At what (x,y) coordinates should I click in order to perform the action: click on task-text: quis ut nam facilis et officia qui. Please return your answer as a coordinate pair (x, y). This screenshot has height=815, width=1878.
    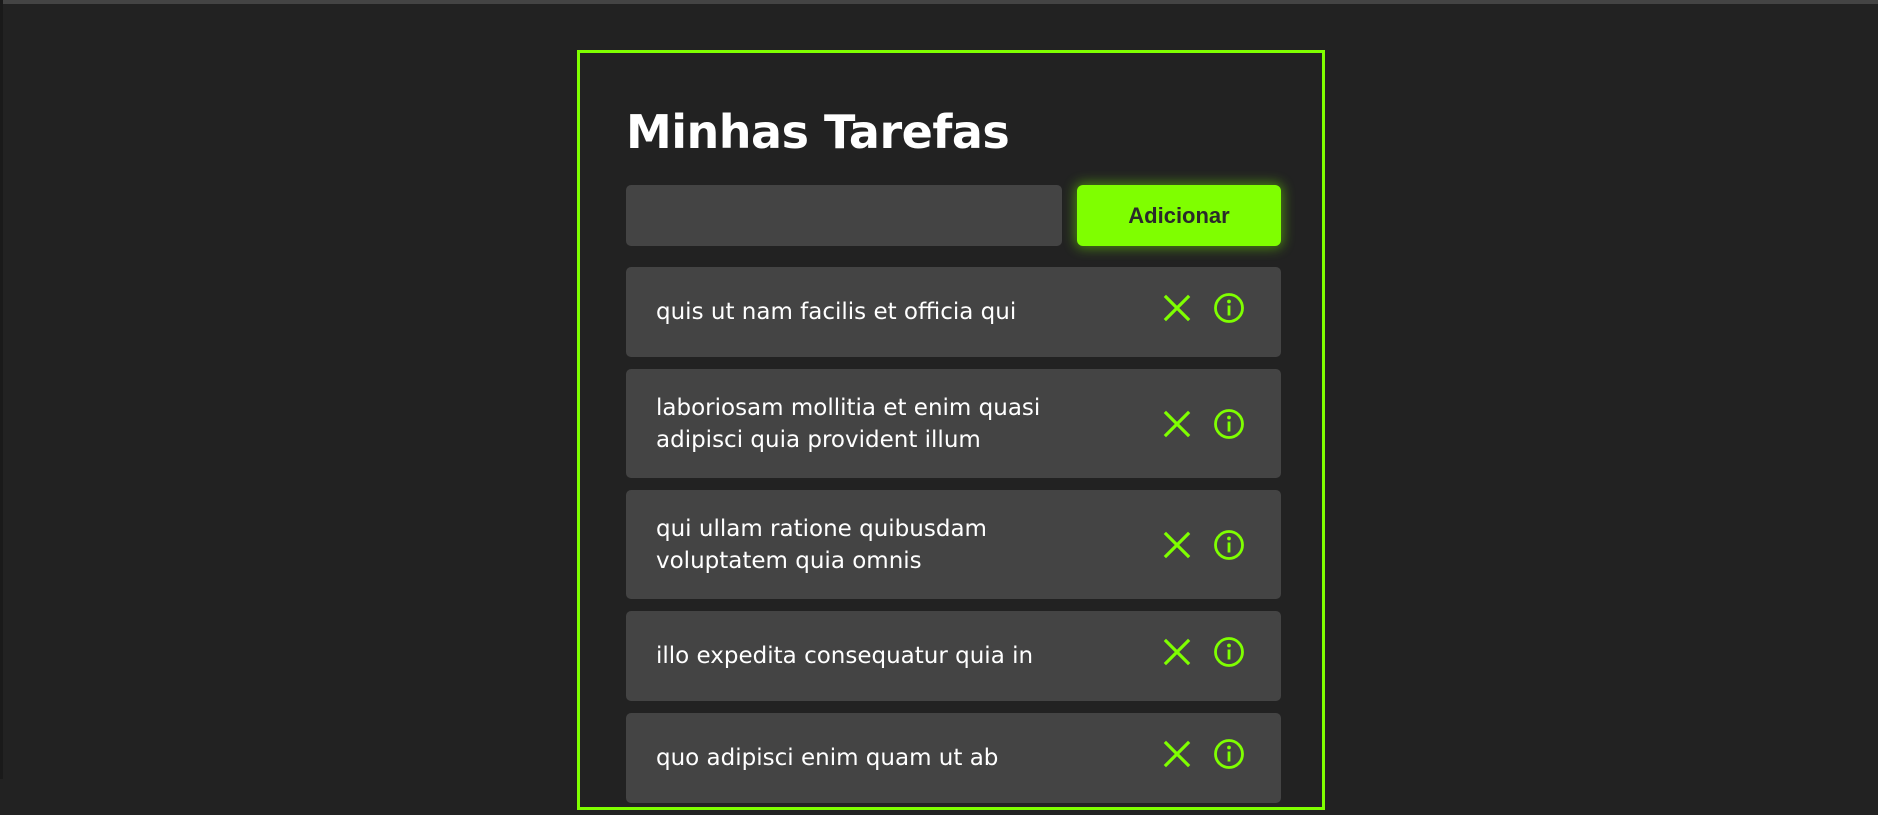
    Looking at the image, I should click on (836, 312).